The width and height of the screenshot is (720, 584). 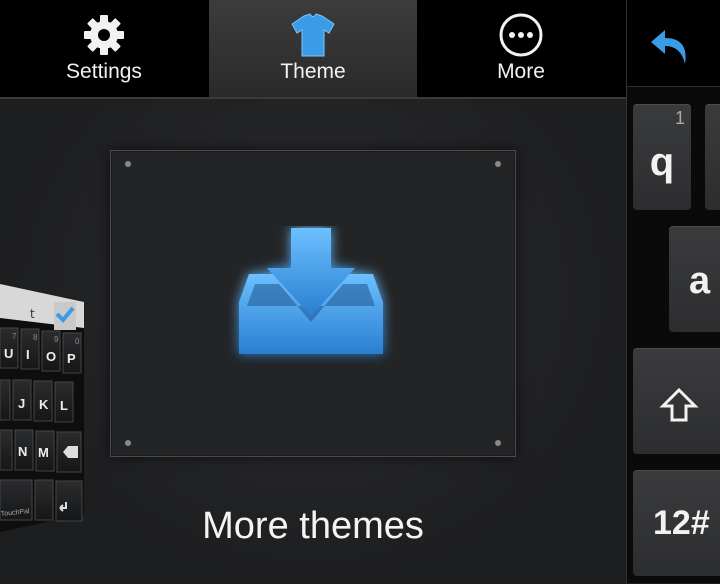 I want to click on tab-theme: Theme, so click(x=313, y=48).